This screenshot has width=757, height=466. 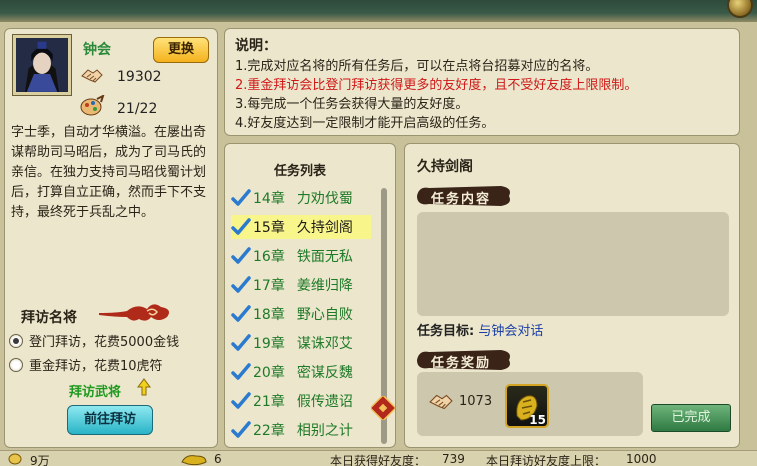 I want to click on task-list-item: 20章 密谋反魏, so click(x=301, y=372).